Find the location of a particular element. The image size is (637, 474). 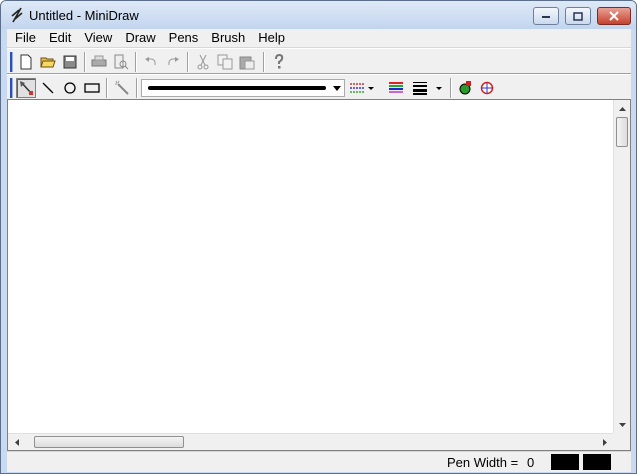

open-icon is located at coordinates (48, 62).